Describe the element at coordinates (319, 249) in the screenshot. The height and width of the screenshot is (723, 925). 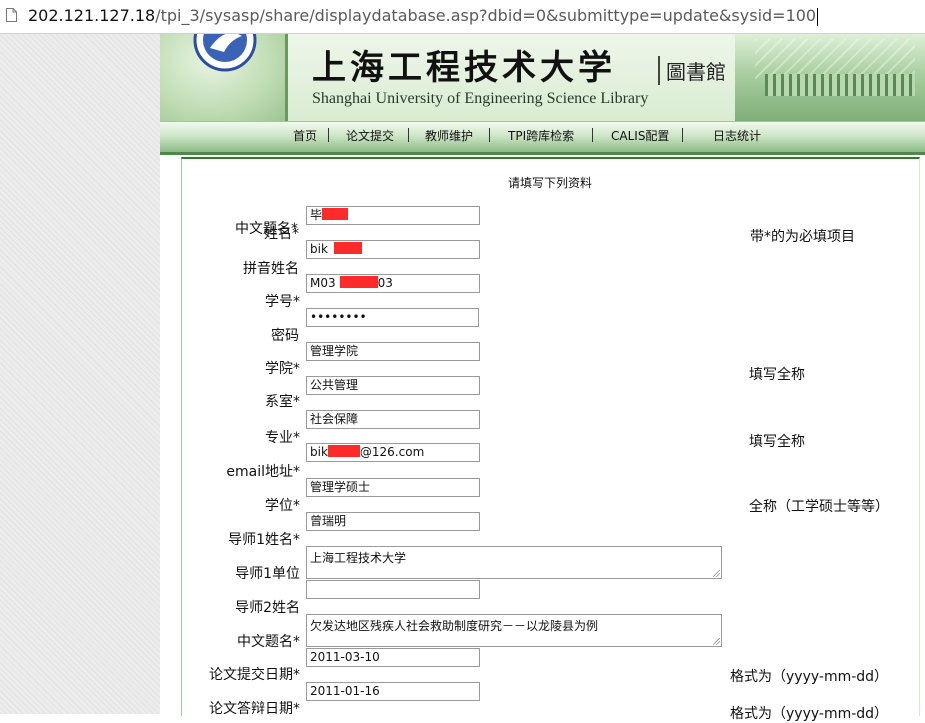
I see `pinyin-name-value: bik` at that location.